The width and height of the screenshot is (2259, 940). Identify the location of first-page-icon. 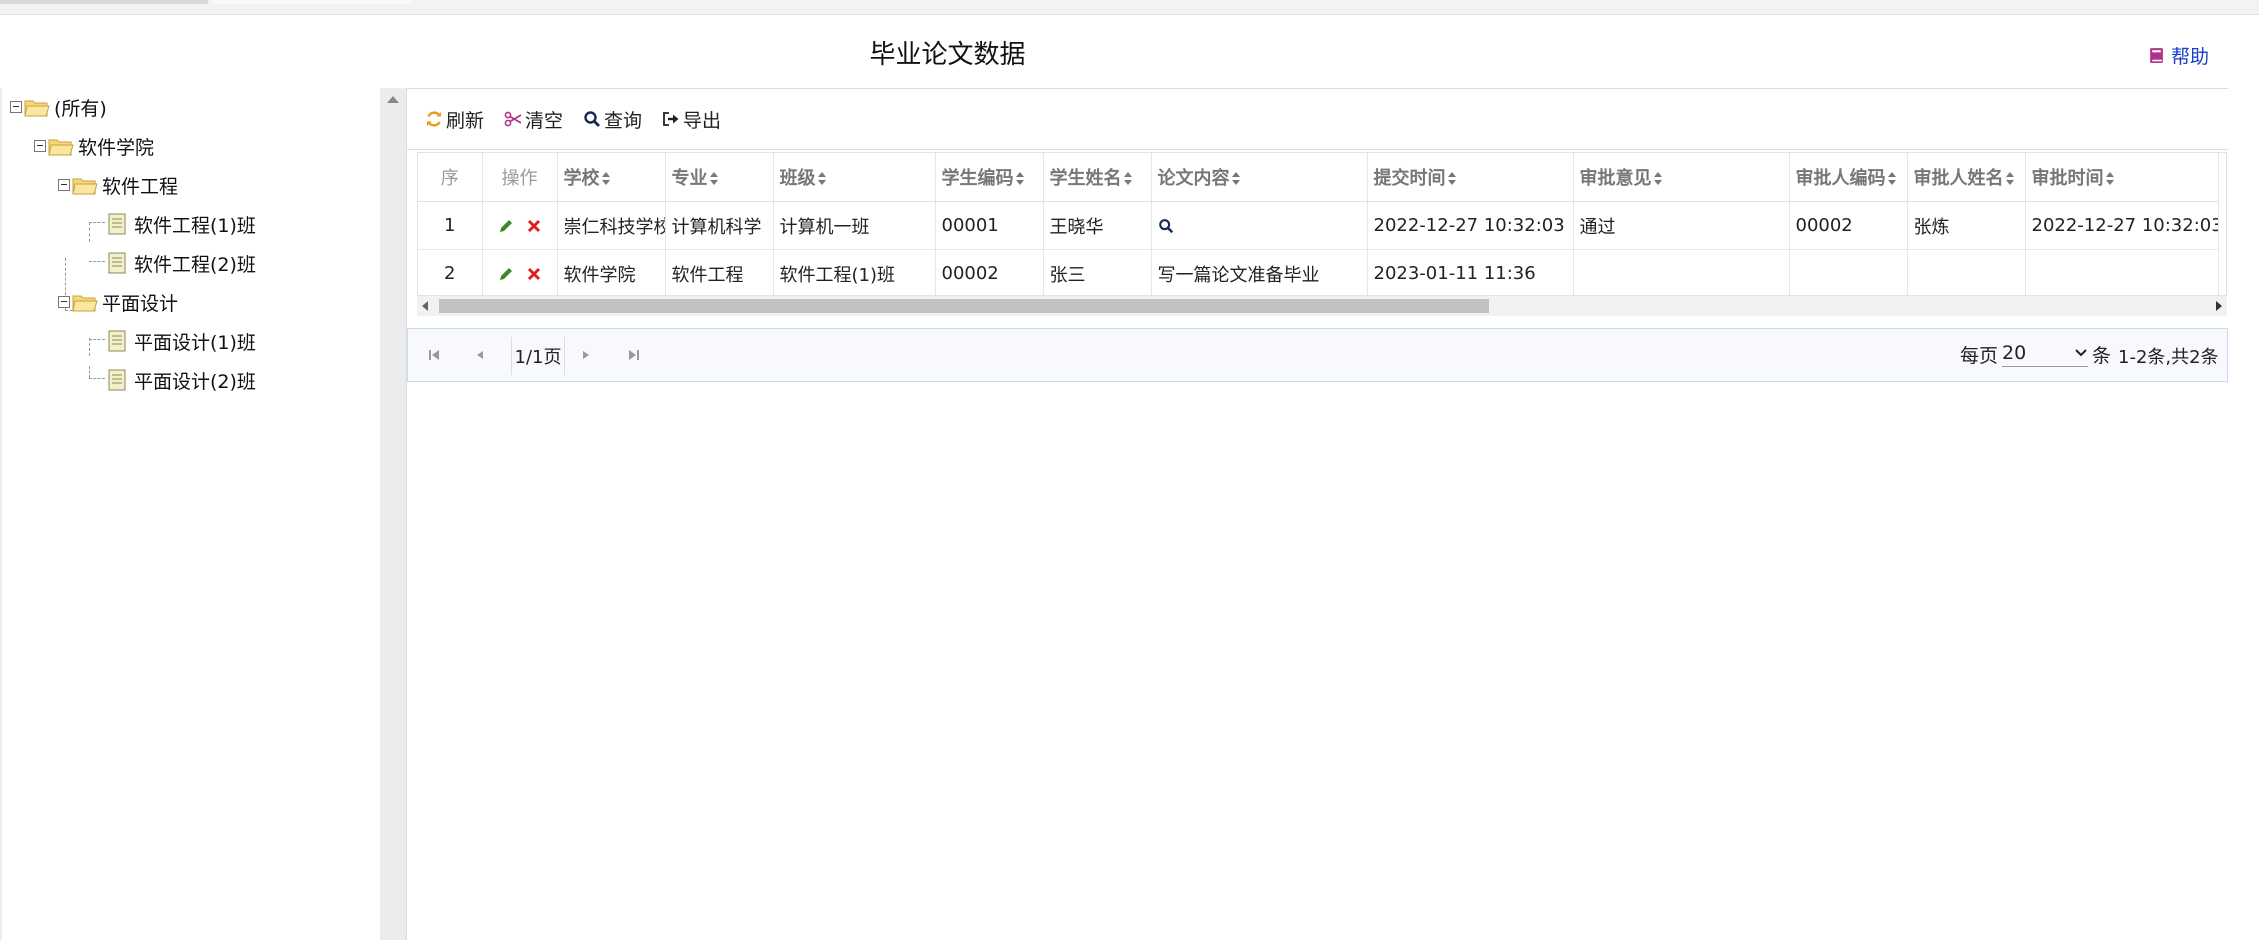
(434, 355).